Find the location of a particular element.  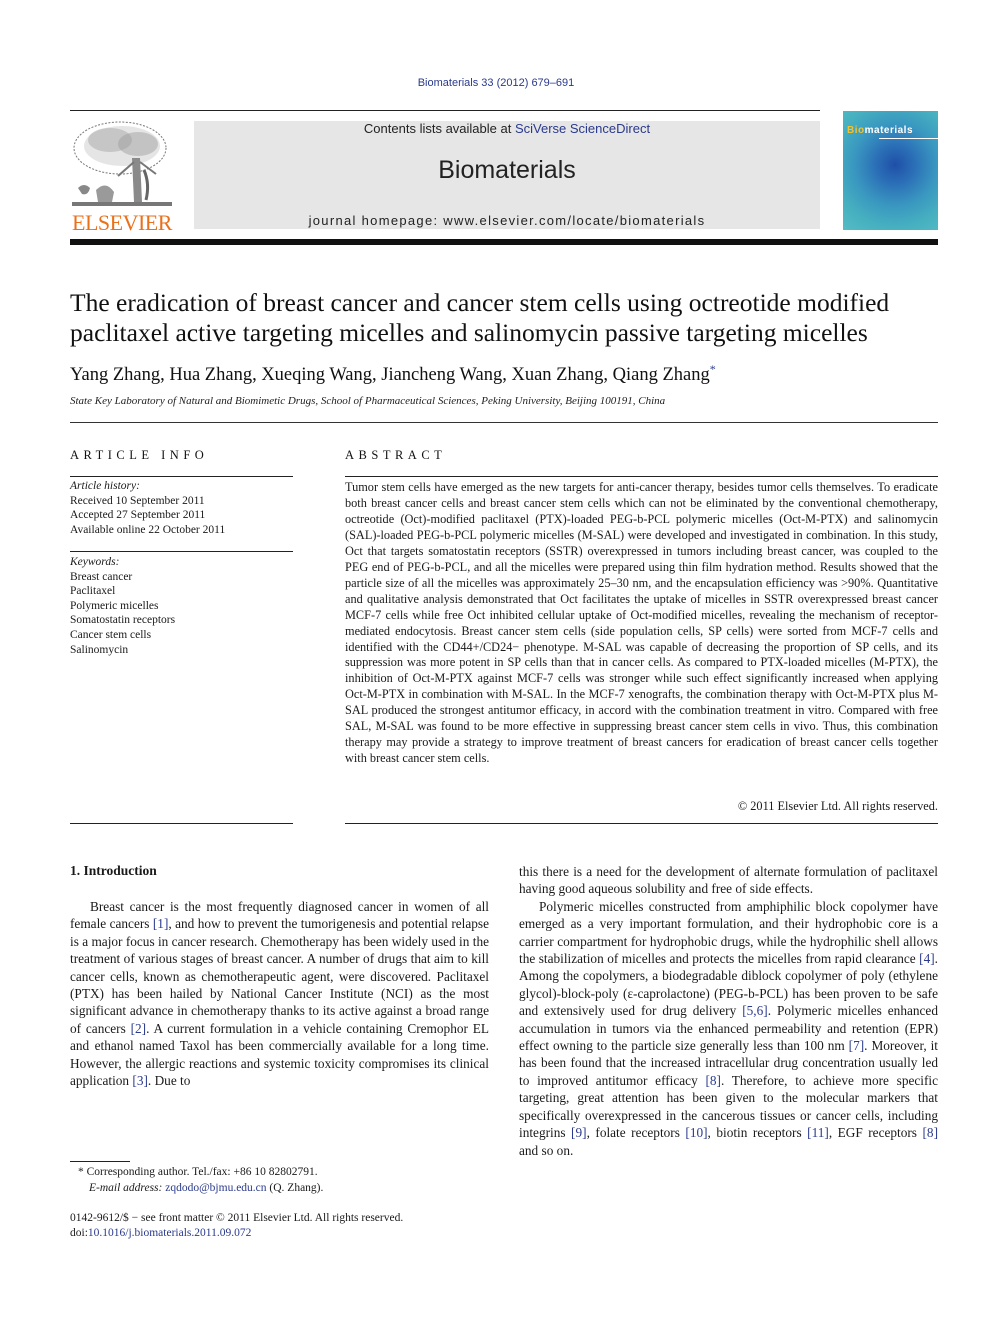

doi-line: doi:10.1016/j.biomaterials.2011.09.072 is located at coordinates (285, 1233).